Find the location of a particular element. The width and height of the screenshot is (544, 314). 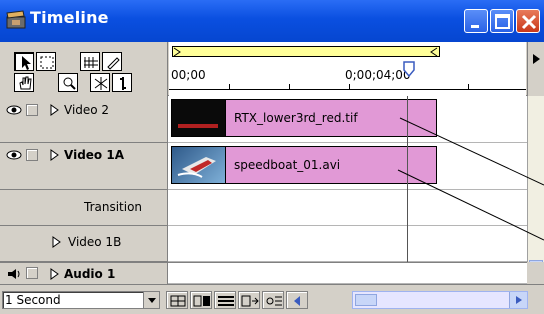

track-options-button is located at coordinates (273, 300).